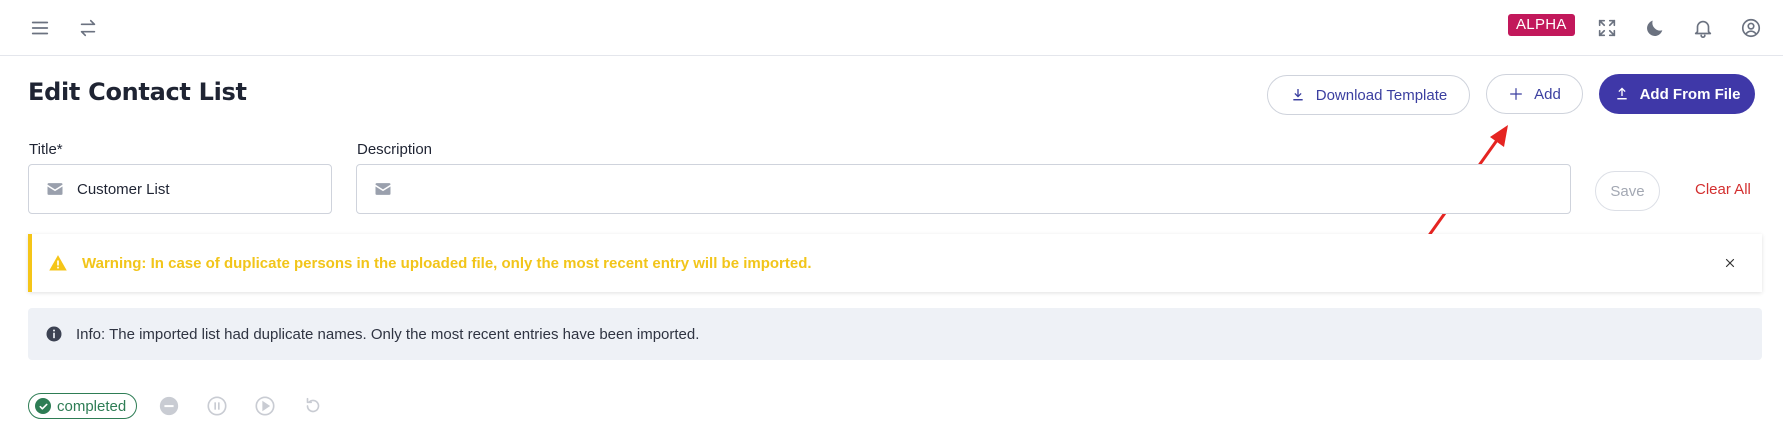 The width and height of the screenshot is (1783, 430). Describe the element at coordinates (88, 28) in the screenshot. I see `swap-icon` at that location.